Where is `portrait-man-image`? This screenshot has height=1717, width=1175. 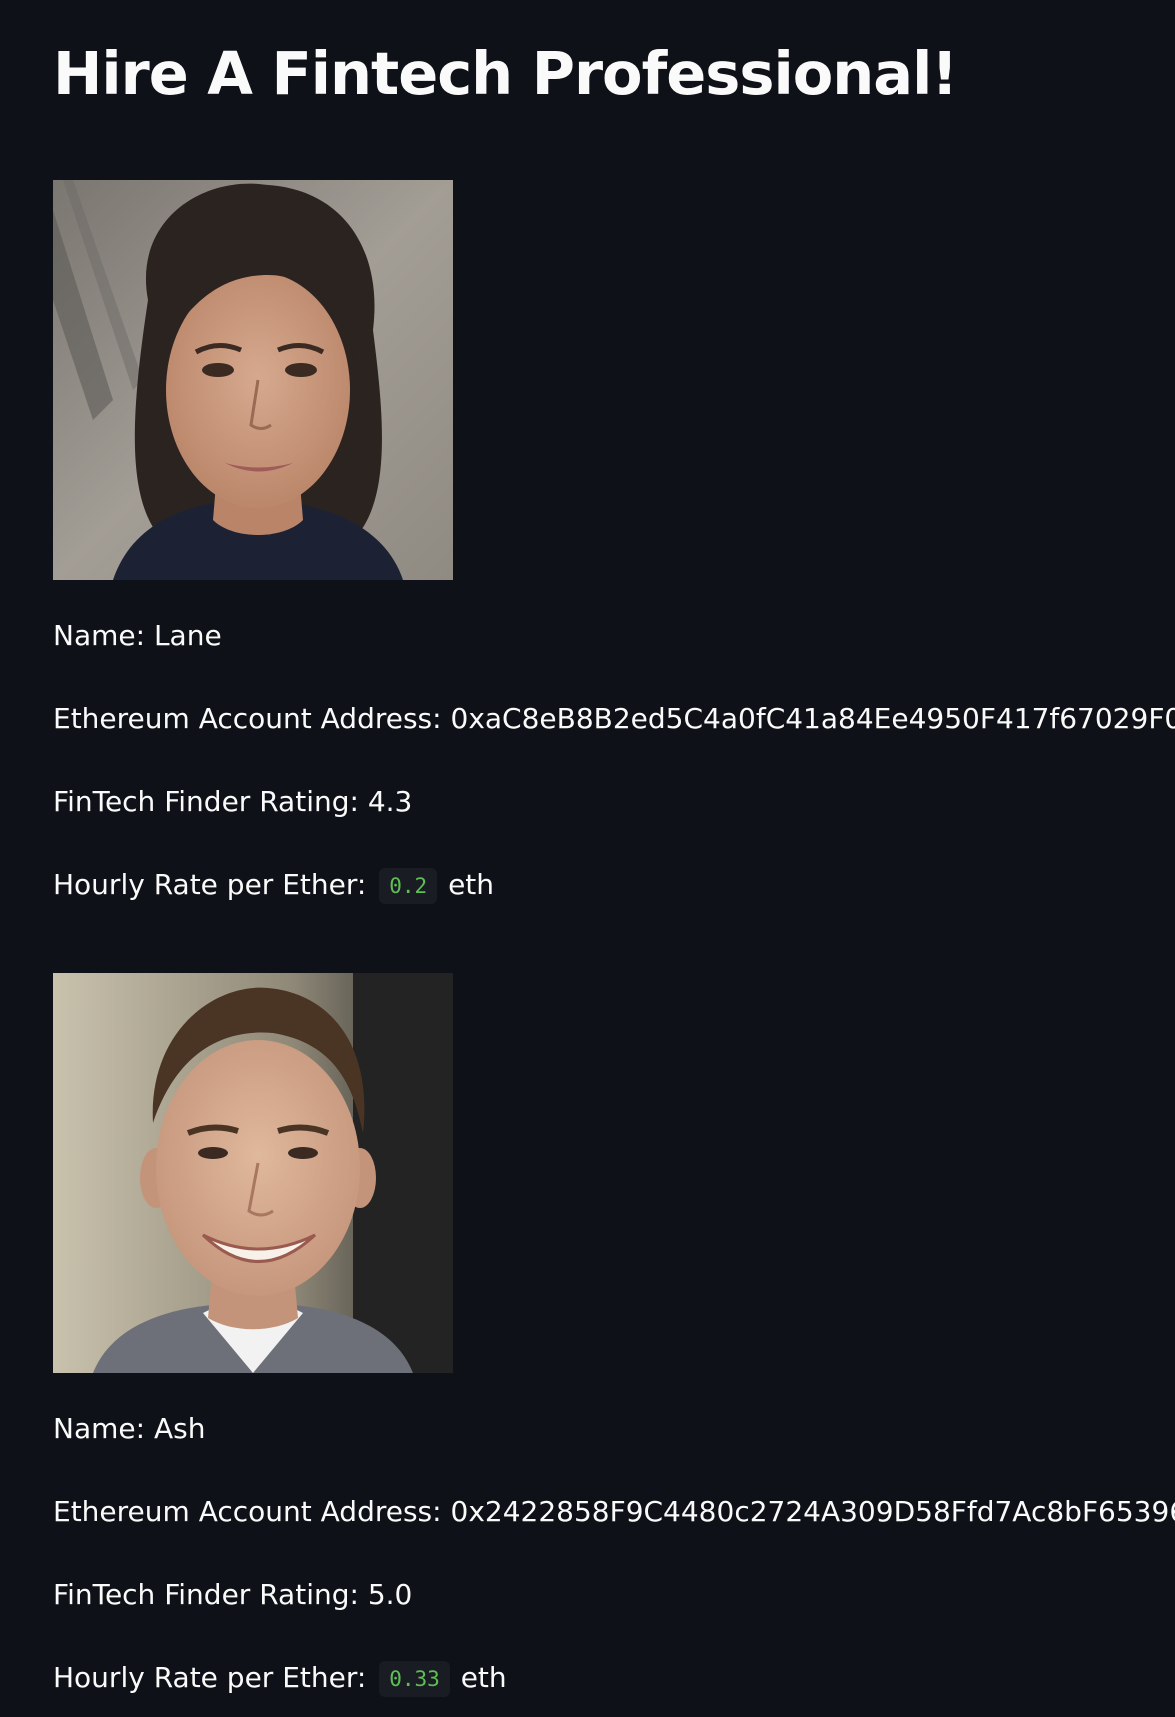
portrait-man-image is located at coordinates (253, 1173).